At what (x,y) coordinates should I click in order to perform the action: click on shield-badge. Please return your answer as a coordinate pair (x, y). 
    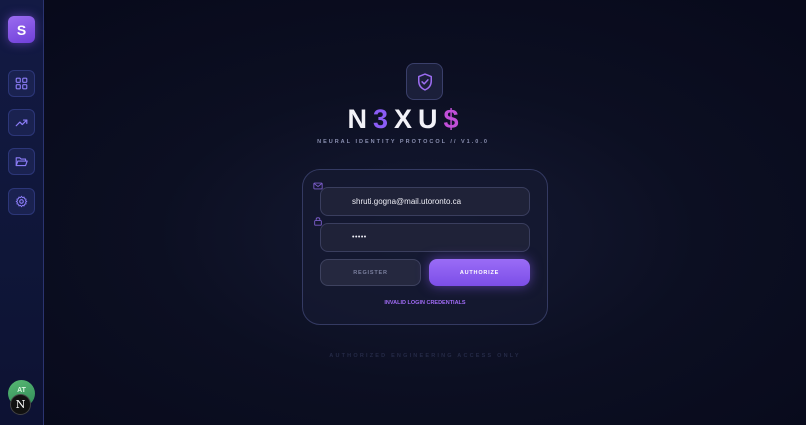
    Looking at the image, I should click on (424, 81).